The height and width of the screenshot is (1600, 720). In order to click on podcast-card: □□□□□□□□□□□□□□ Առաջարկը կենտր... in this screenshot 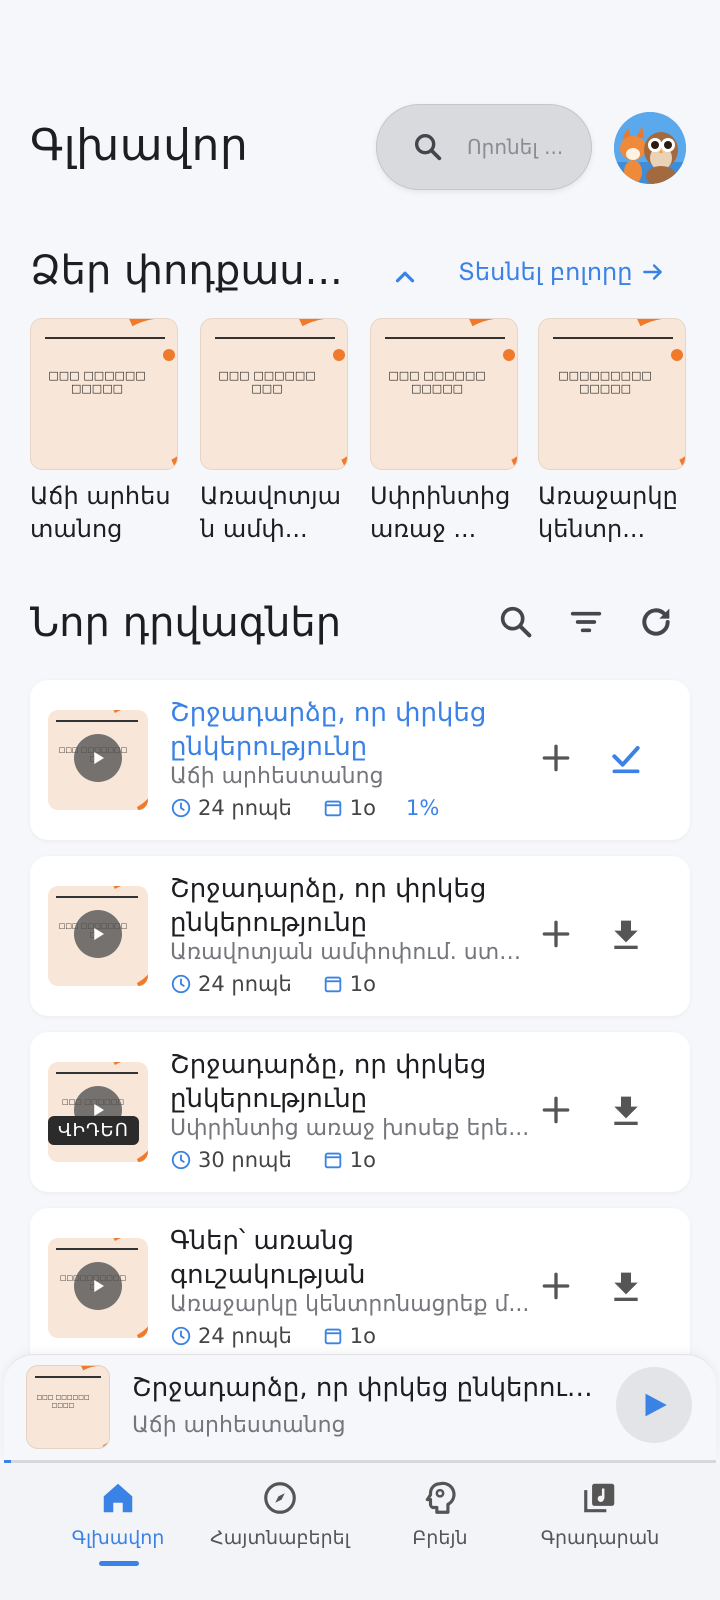, I will do `click(612, 432)`.